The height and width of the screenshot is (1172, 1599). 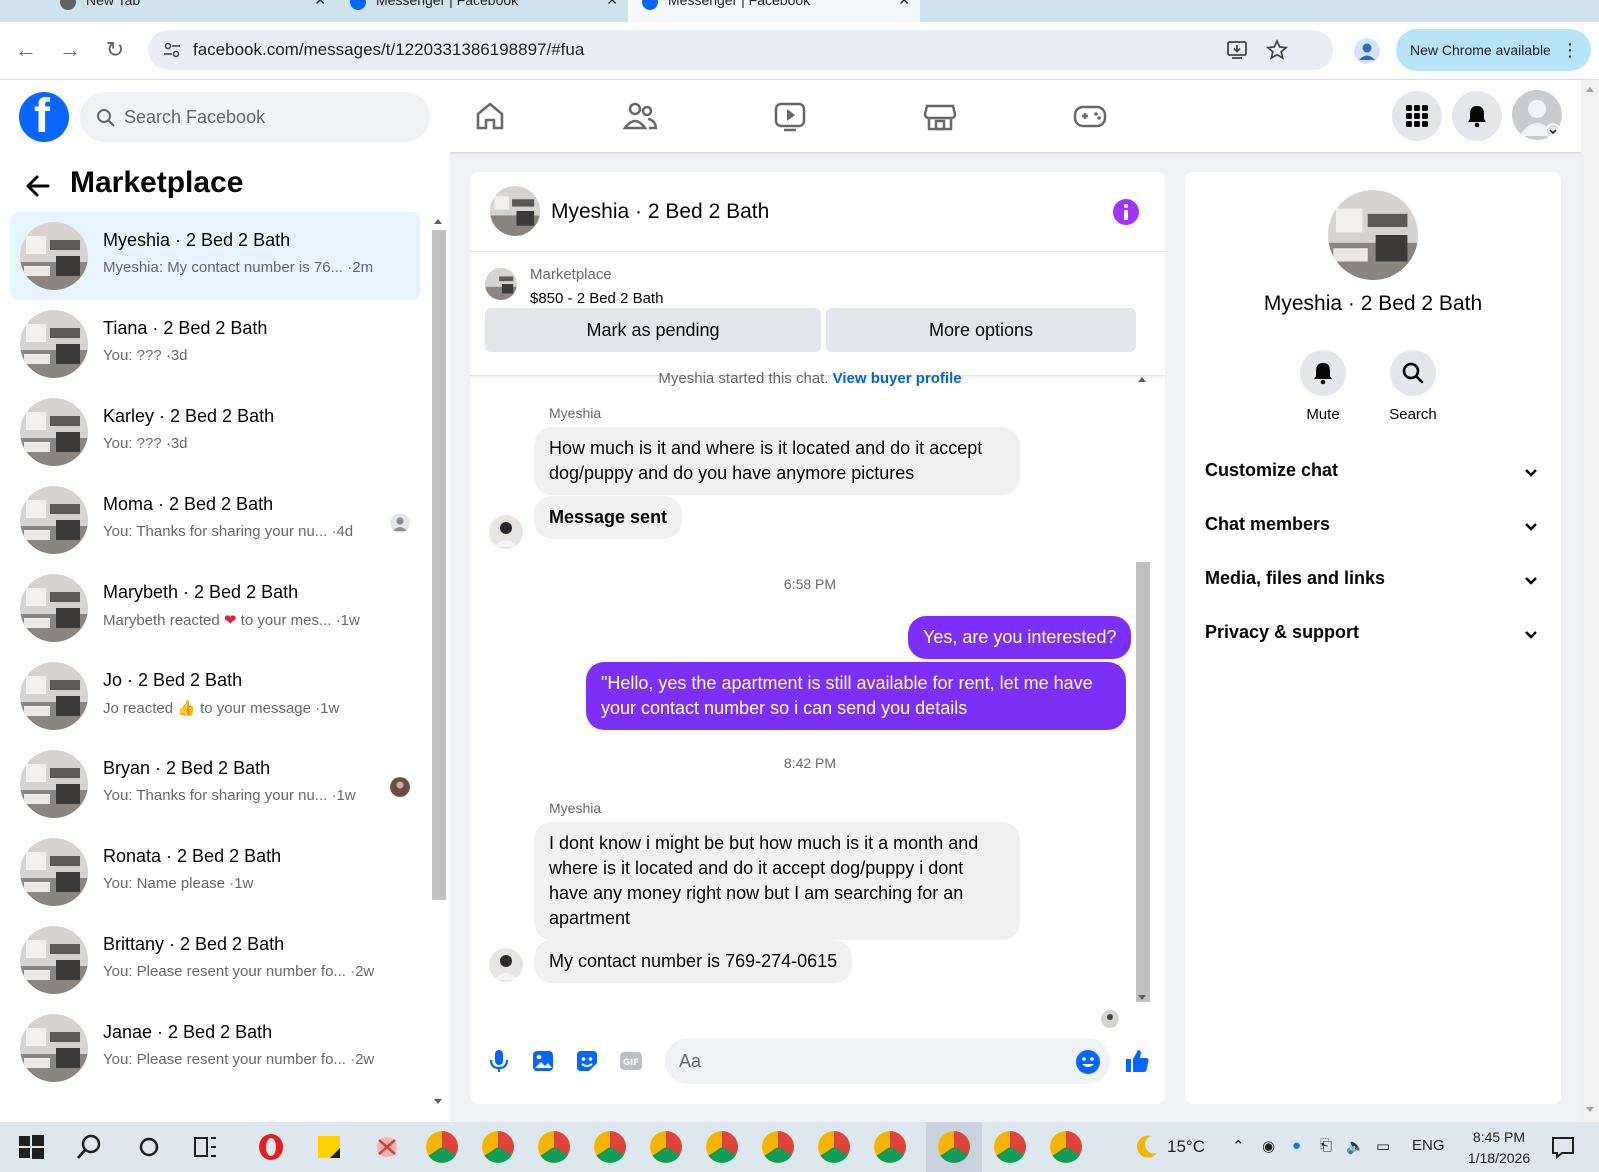 I want to click on conversation-item: Tiana · 2 Bed 2 Bath You: ??? ·3d, so click(x=215, y=344).